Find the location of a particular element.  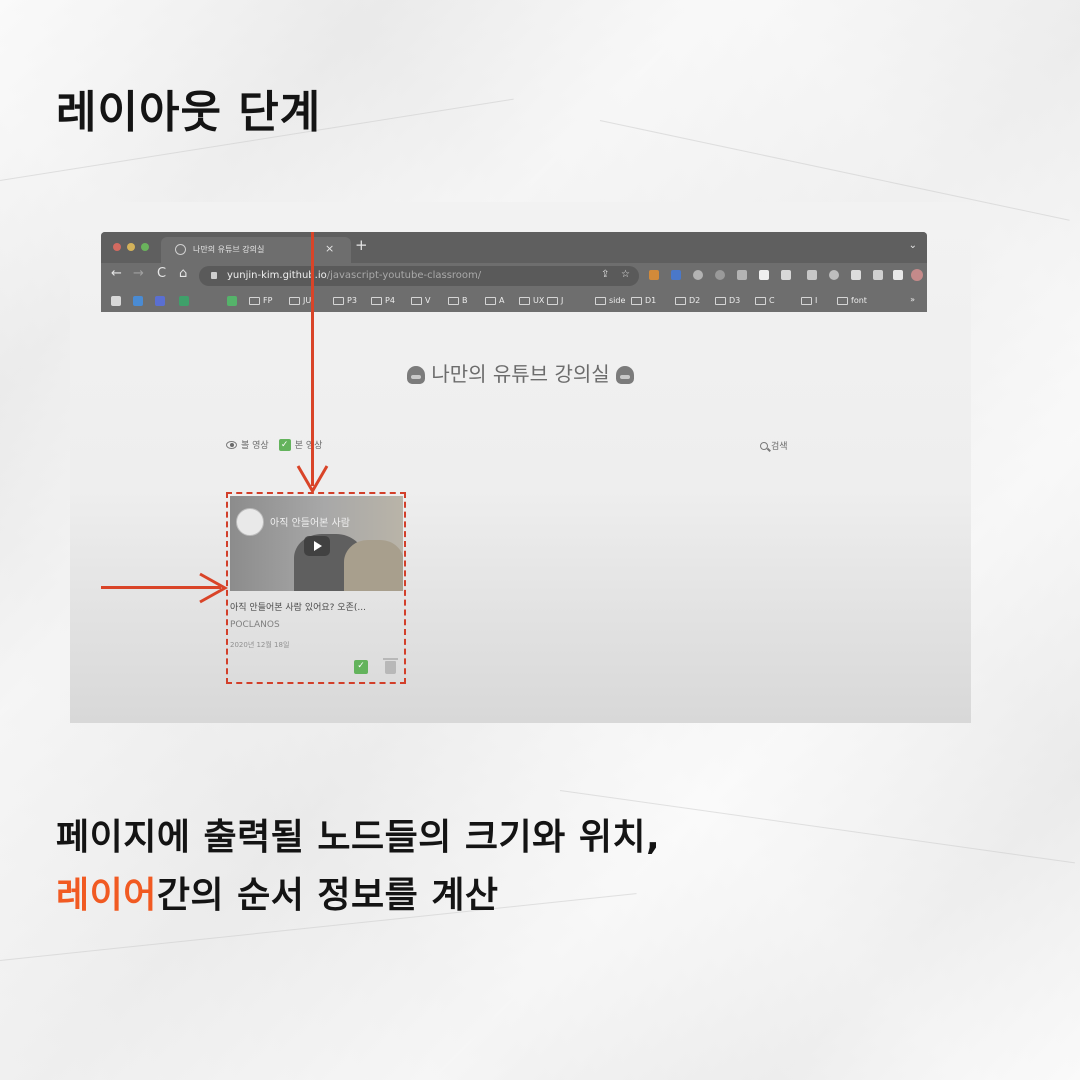

share-icon: ⇪ is located at coordinates (605, 274).